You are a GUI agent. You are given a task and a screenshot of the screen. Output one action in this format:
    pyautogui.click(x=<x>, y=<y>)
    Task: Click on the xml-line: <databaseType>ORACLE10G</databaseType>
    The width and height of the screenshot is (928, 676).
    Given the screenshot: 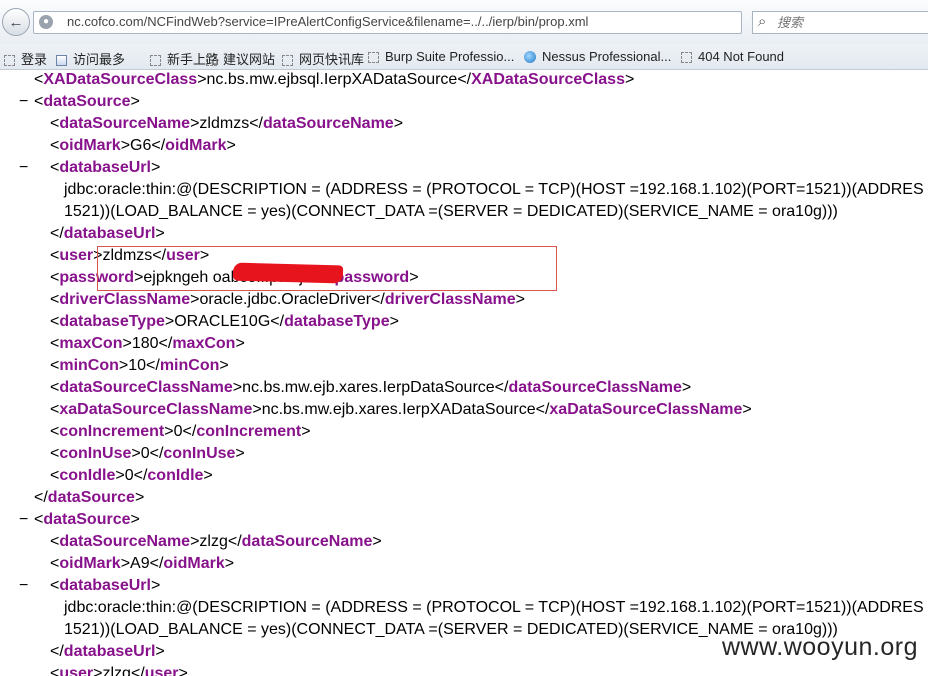 What is the action you would take?
    pyautogui.click(x=224, y=322)
    